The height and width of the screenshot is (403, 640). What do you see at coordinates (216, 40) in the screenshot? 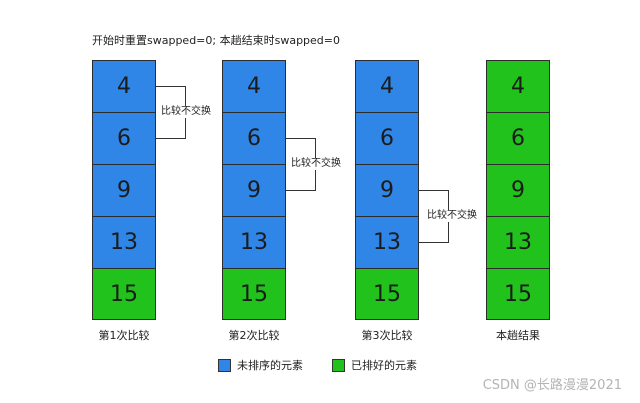
I see `top-note: 开始时重置swapped=0; 本趟结束时swapped=0` at bounding box center [216, 40].